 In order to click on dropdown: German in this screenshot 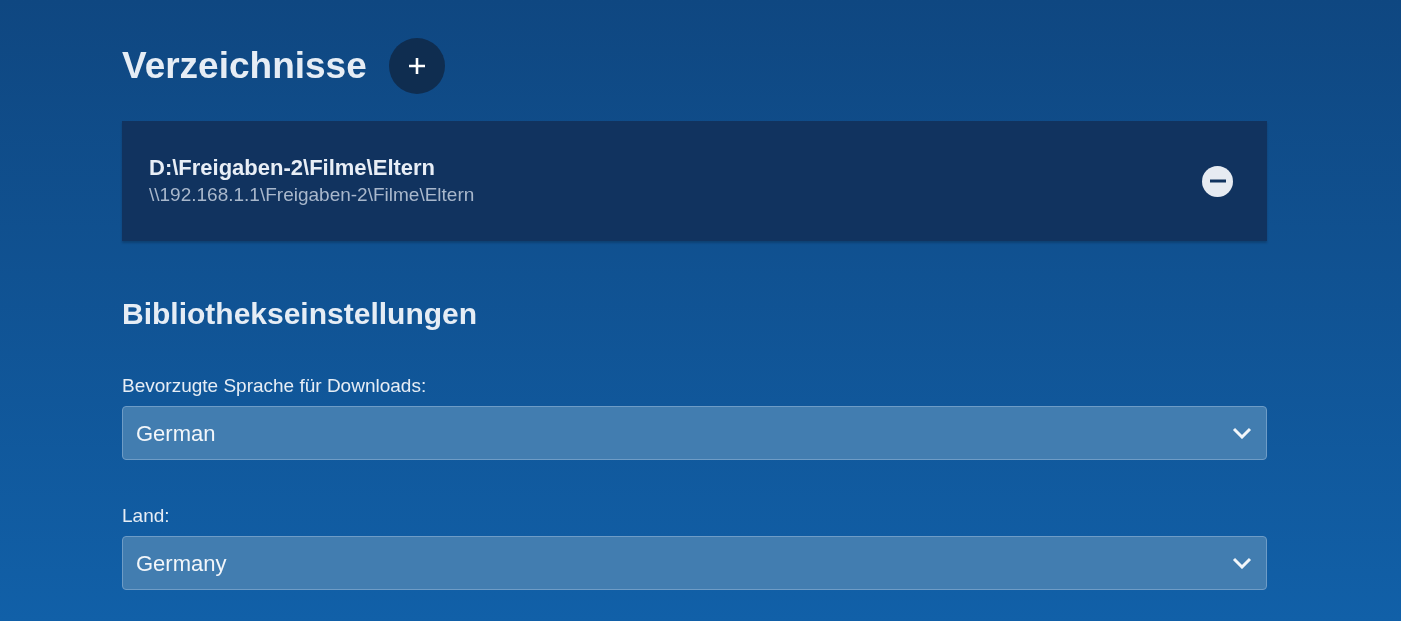, I will do `click(694, 433)`.